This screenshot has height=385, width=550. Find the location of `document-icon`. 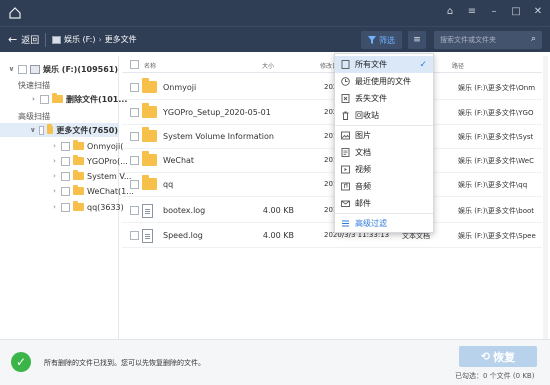

document-icon is located at coordinates (345, 152).